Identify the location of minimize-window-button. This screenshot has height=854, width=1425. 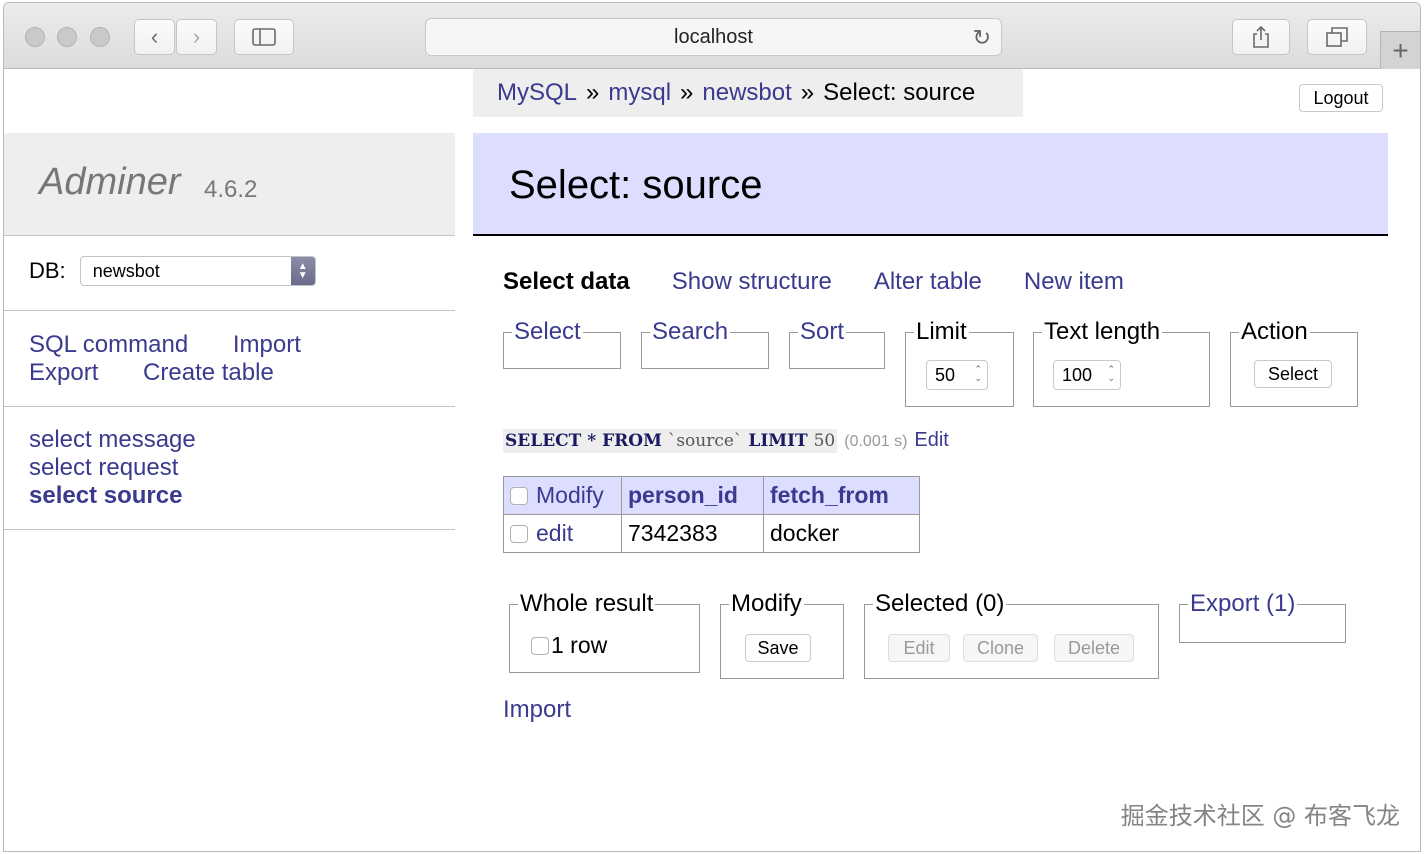
(67, 37).